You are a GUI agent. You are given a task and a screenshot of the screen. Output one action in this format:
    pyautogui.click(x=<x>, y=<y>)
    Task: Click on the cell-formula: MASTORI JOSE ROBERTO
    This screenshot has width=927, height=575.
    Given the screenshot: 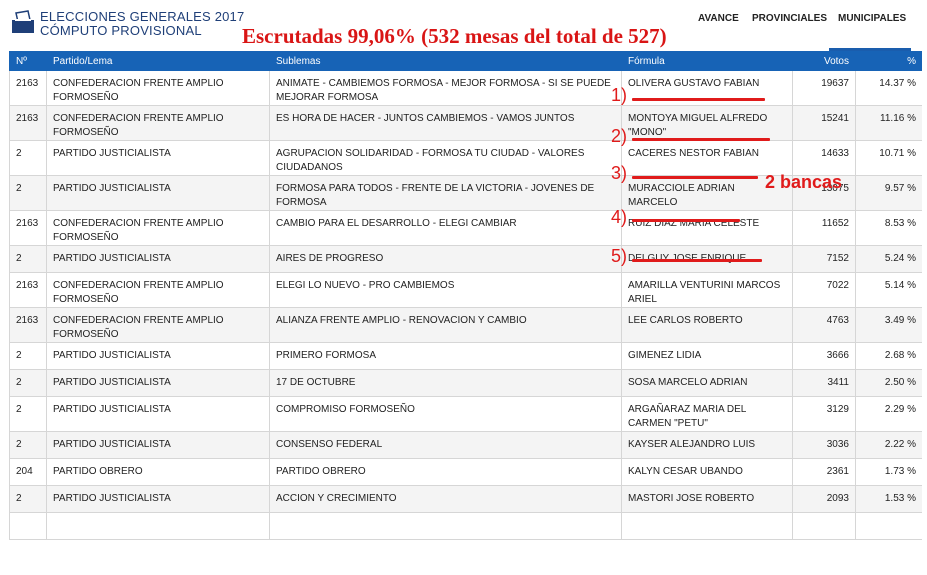 What is the action you would take?
    pyautogui.click(x=707, y=499)
    